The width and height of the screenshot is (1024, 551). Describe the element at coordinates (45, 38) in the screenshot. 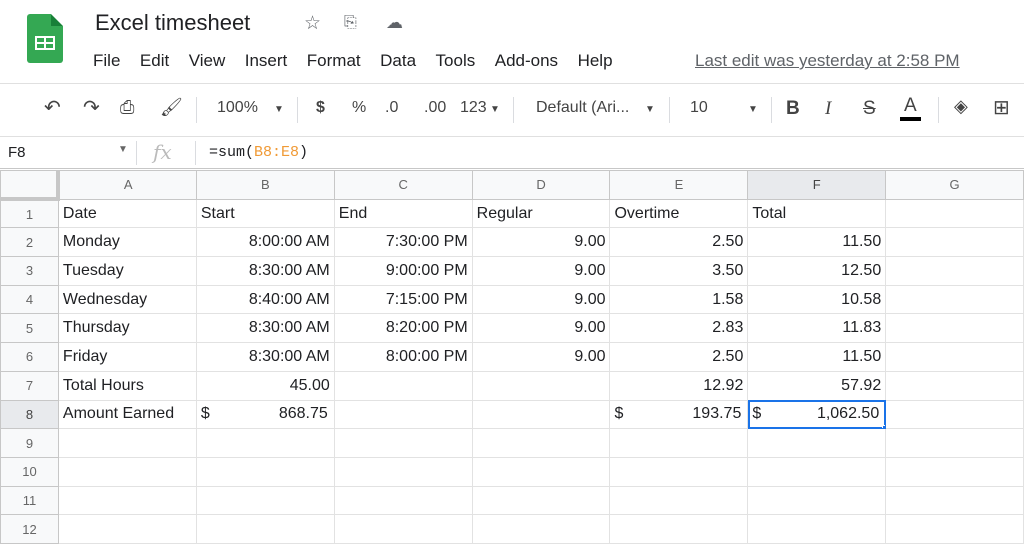

I see `sheets-logo-icon` at that location.